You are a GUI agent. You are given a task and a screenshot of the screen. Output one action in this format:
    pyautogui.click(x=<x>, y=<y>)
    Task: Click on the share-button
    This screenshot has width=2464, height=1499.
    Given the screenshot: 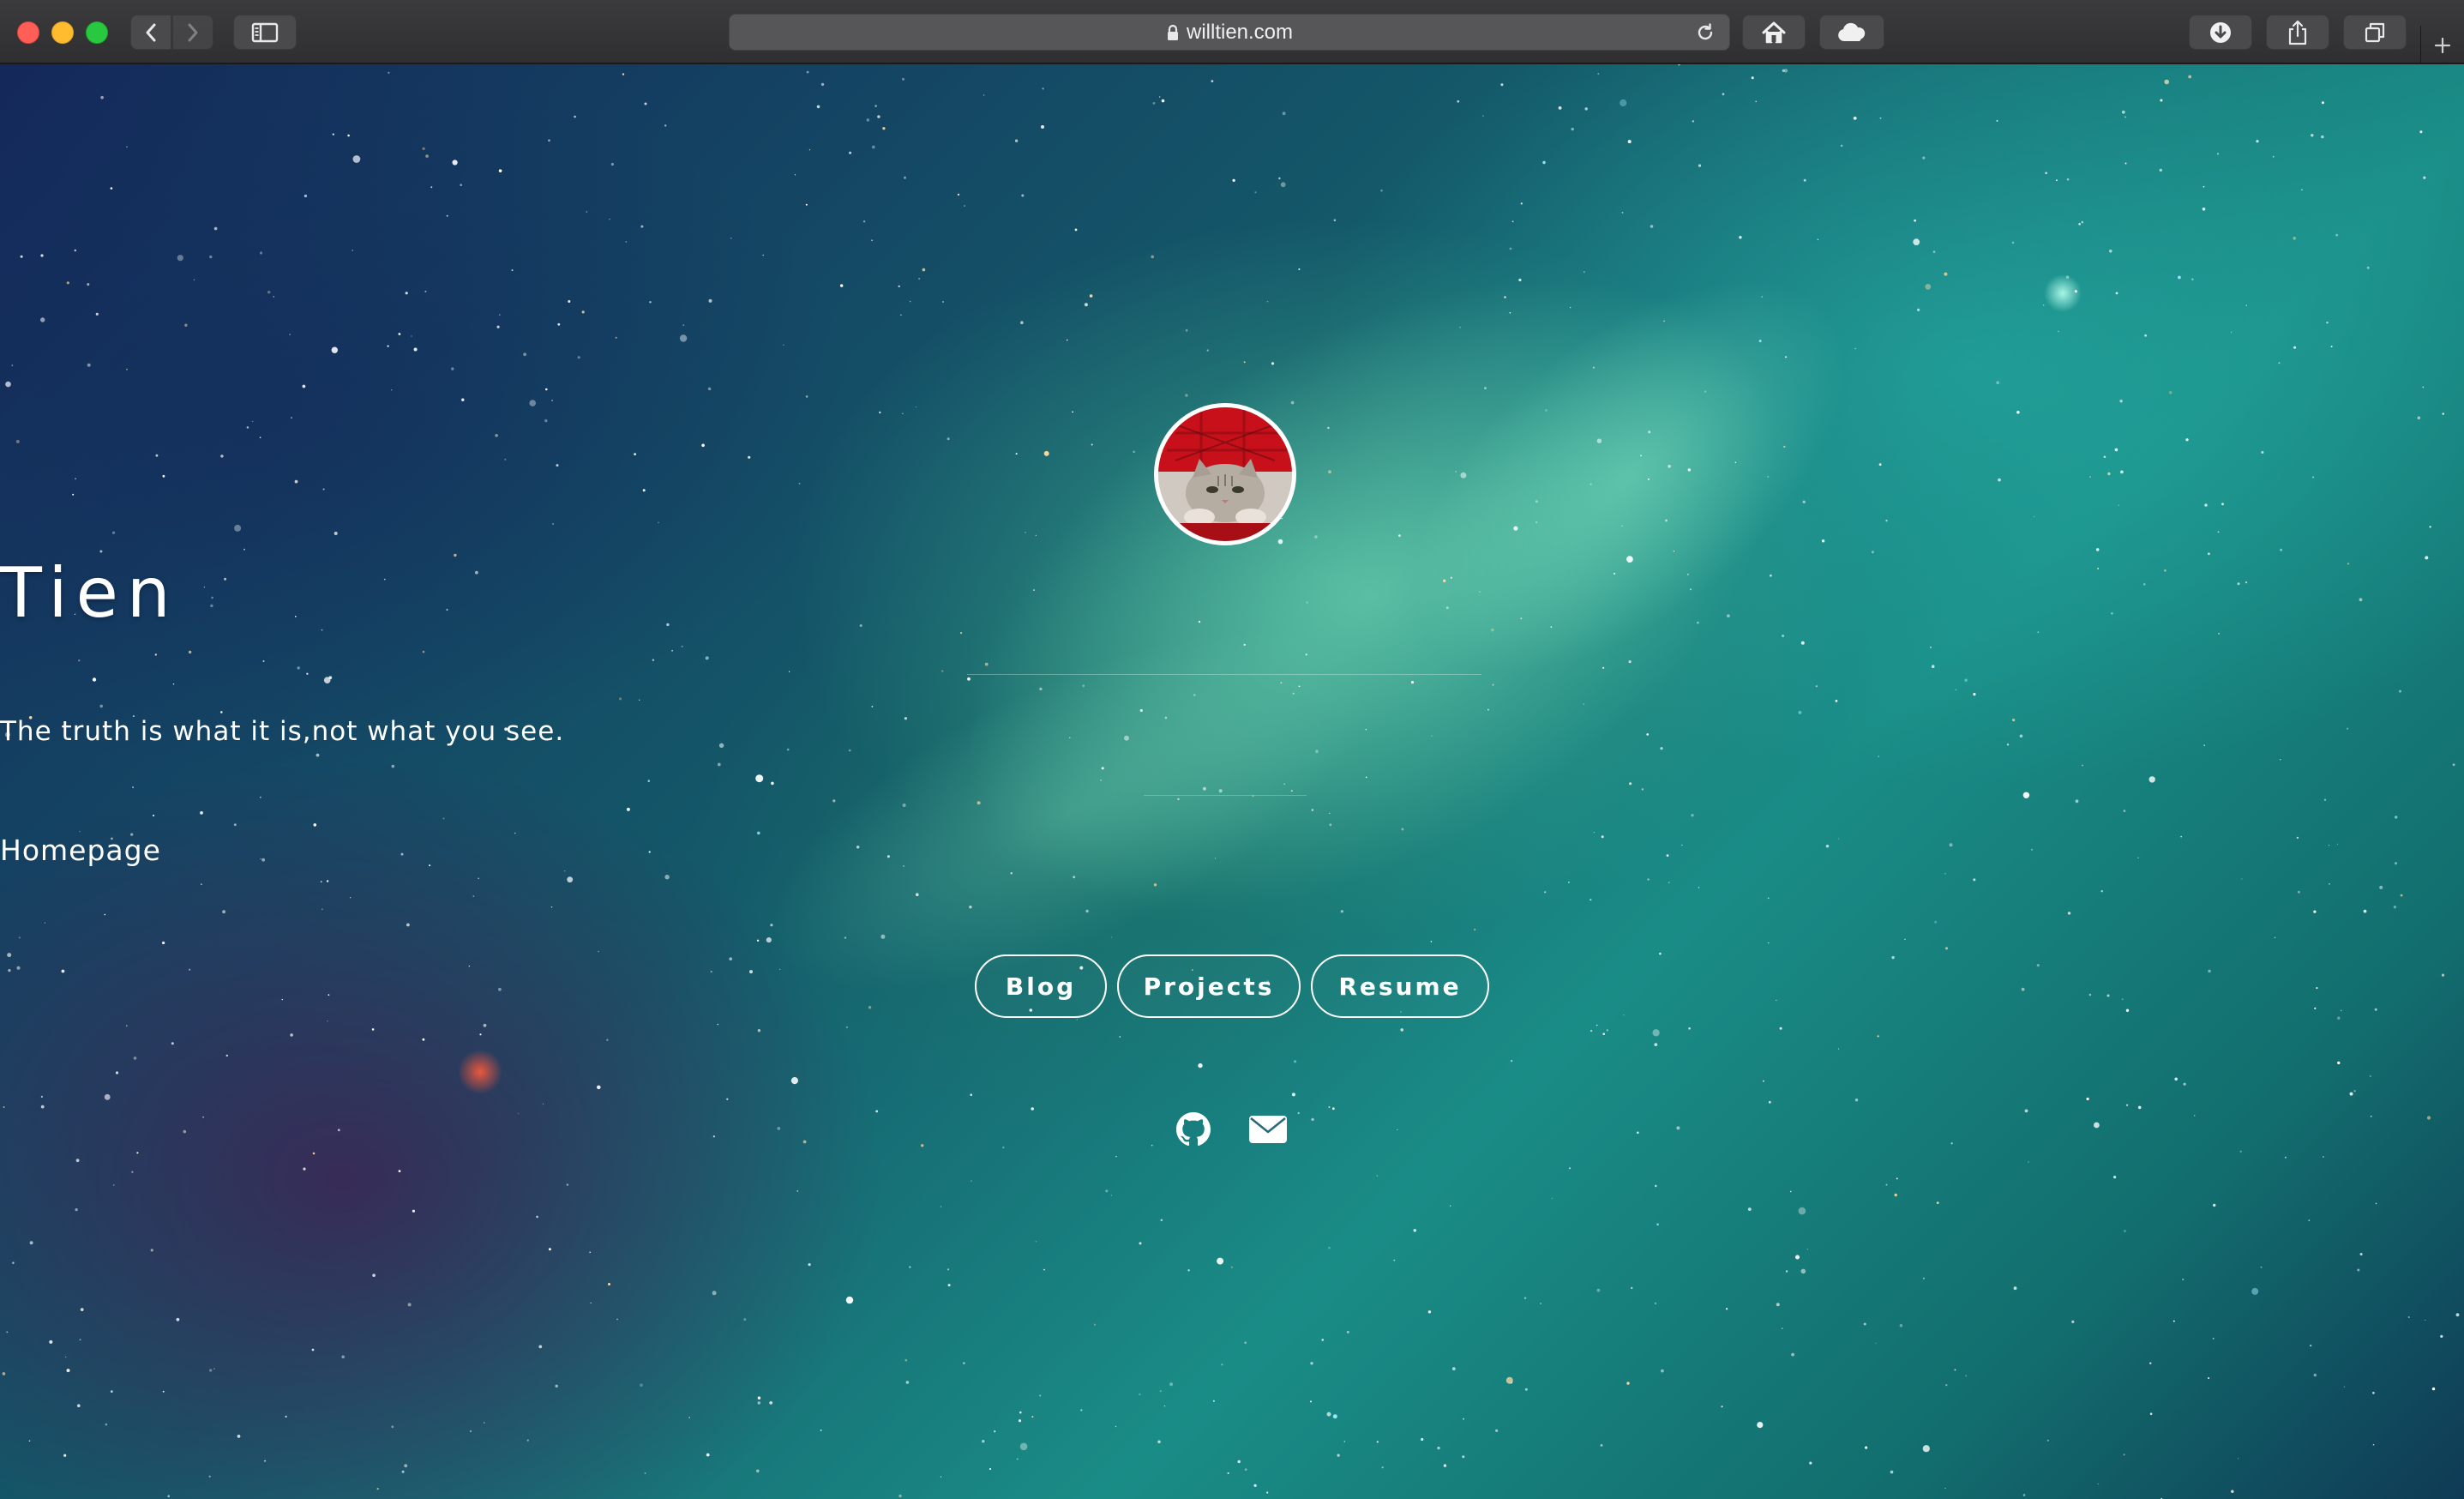 What is the action you would take?
    pyautogui.click(x=2297, y=32)
    